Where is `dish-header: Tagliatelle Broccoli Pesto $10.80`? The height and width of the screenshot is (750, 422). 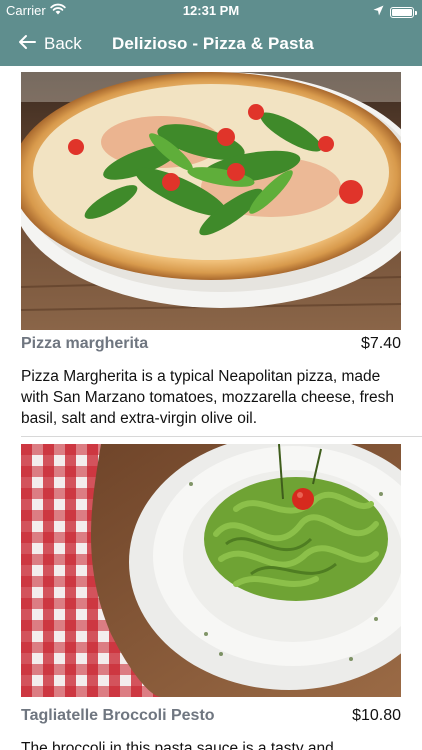
dish-header: Tagliatelle Broccoli Pesto $10.80 is located at coordinates (211, 716).